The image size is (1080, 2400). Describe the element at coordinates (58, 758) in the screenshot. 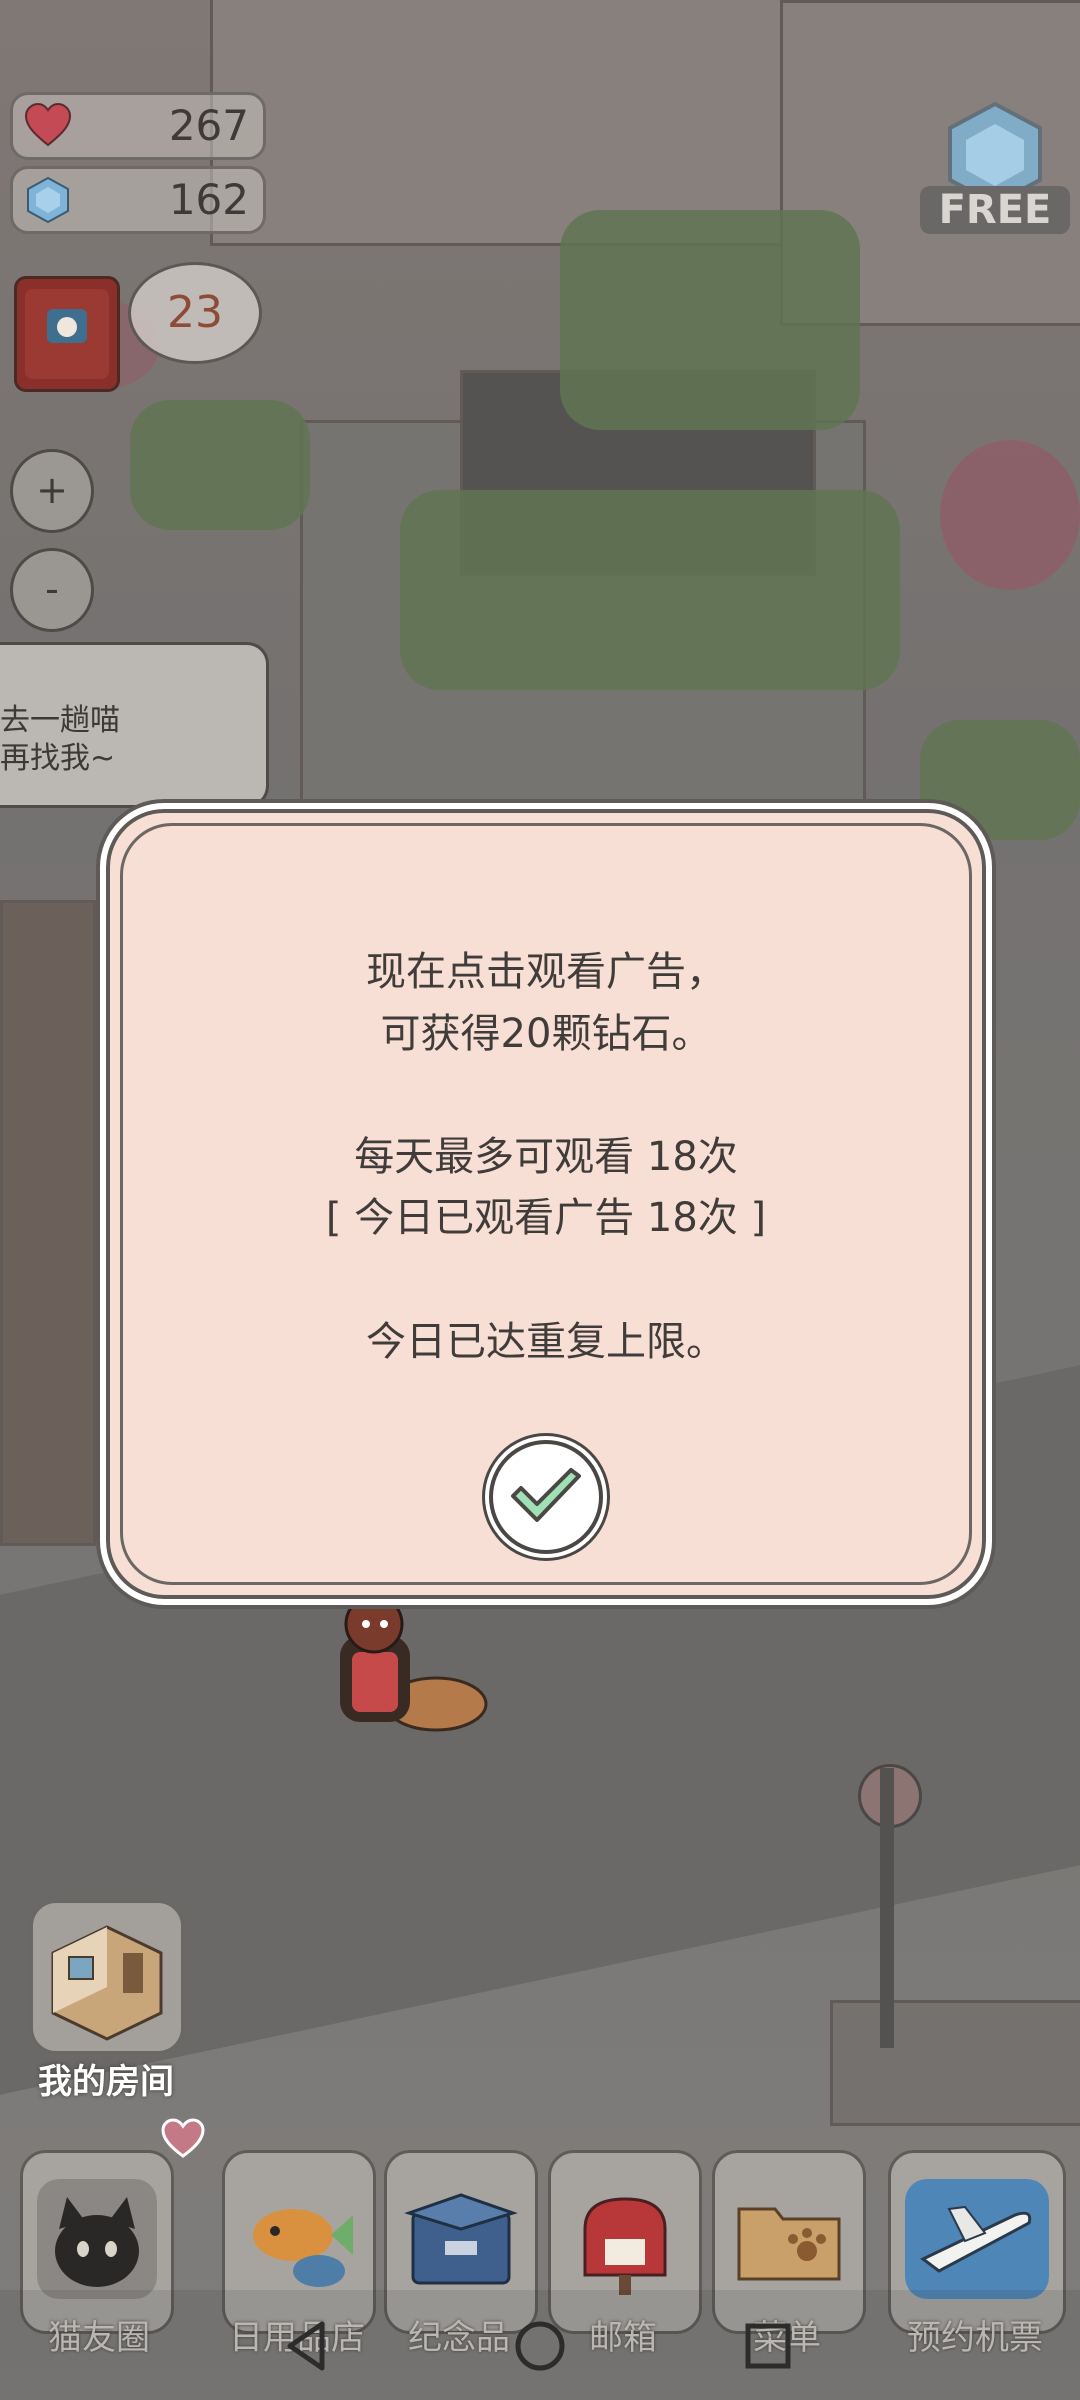

I see `speech-line-2: 再找我~` at that location.